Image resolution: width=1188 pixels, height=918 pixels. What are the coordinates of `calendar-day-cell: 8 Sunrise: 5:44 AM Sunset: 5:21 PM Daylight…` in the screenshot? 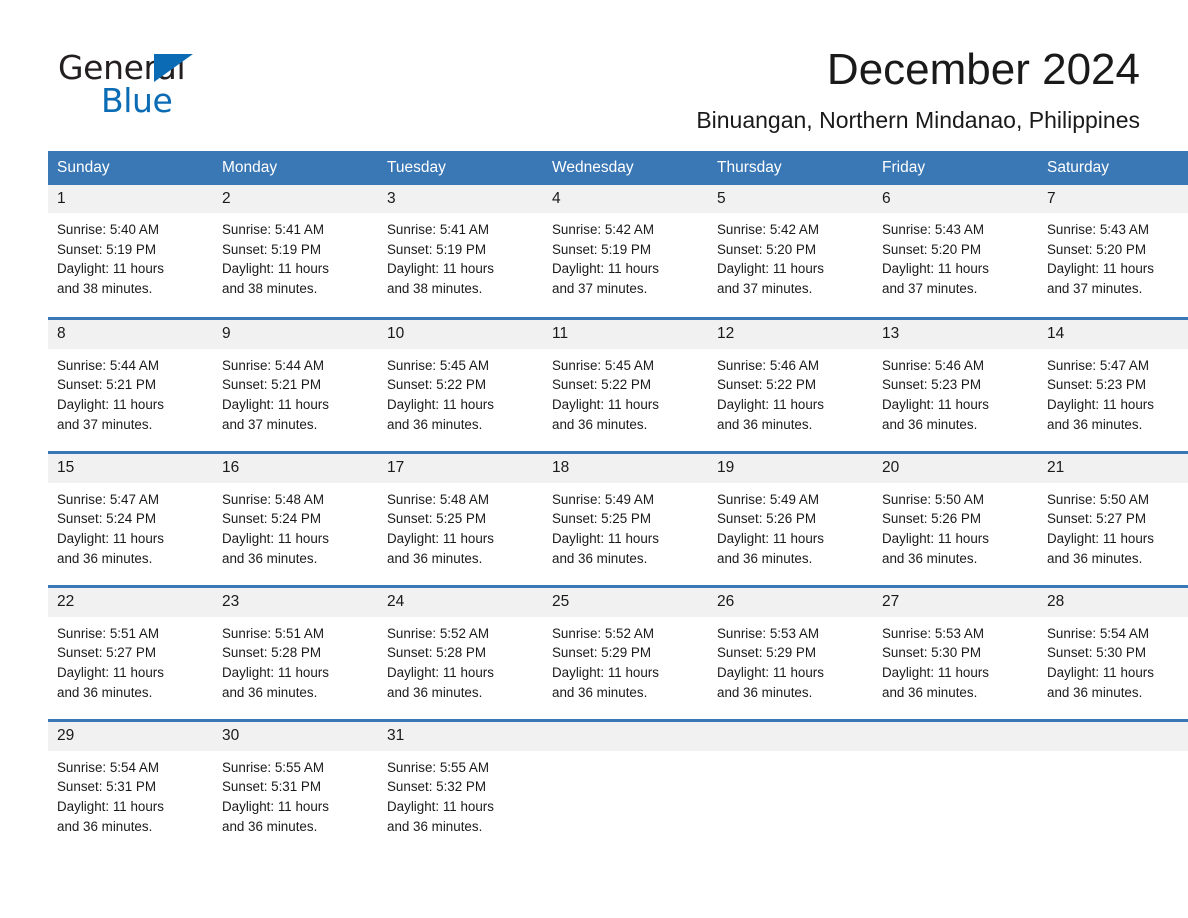 It's located at (130, 385).